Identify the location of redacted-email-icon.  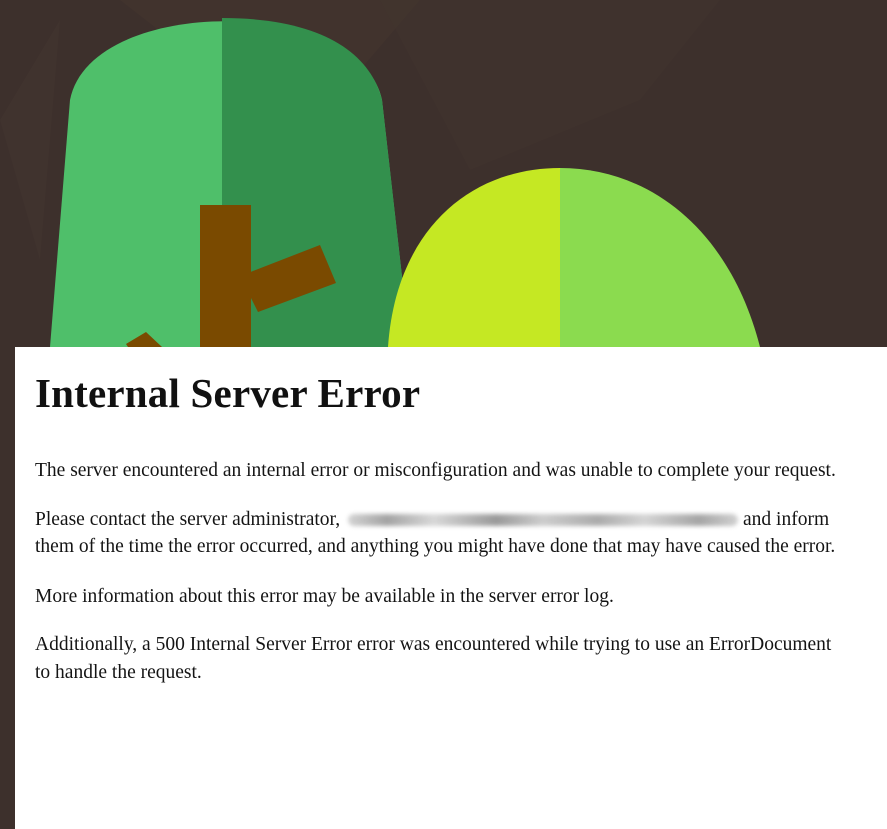
(543, 520).